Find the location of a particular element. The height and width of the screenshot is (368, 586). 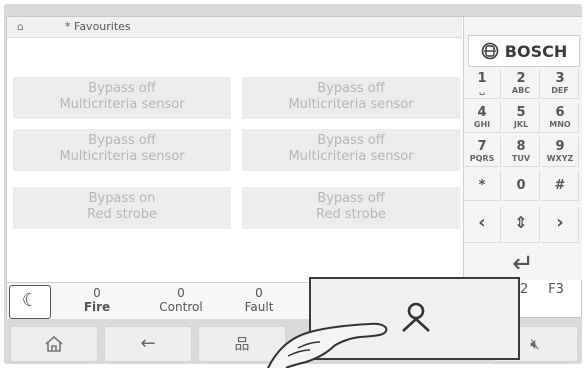

user-icon is located at coordinates (416, 317).